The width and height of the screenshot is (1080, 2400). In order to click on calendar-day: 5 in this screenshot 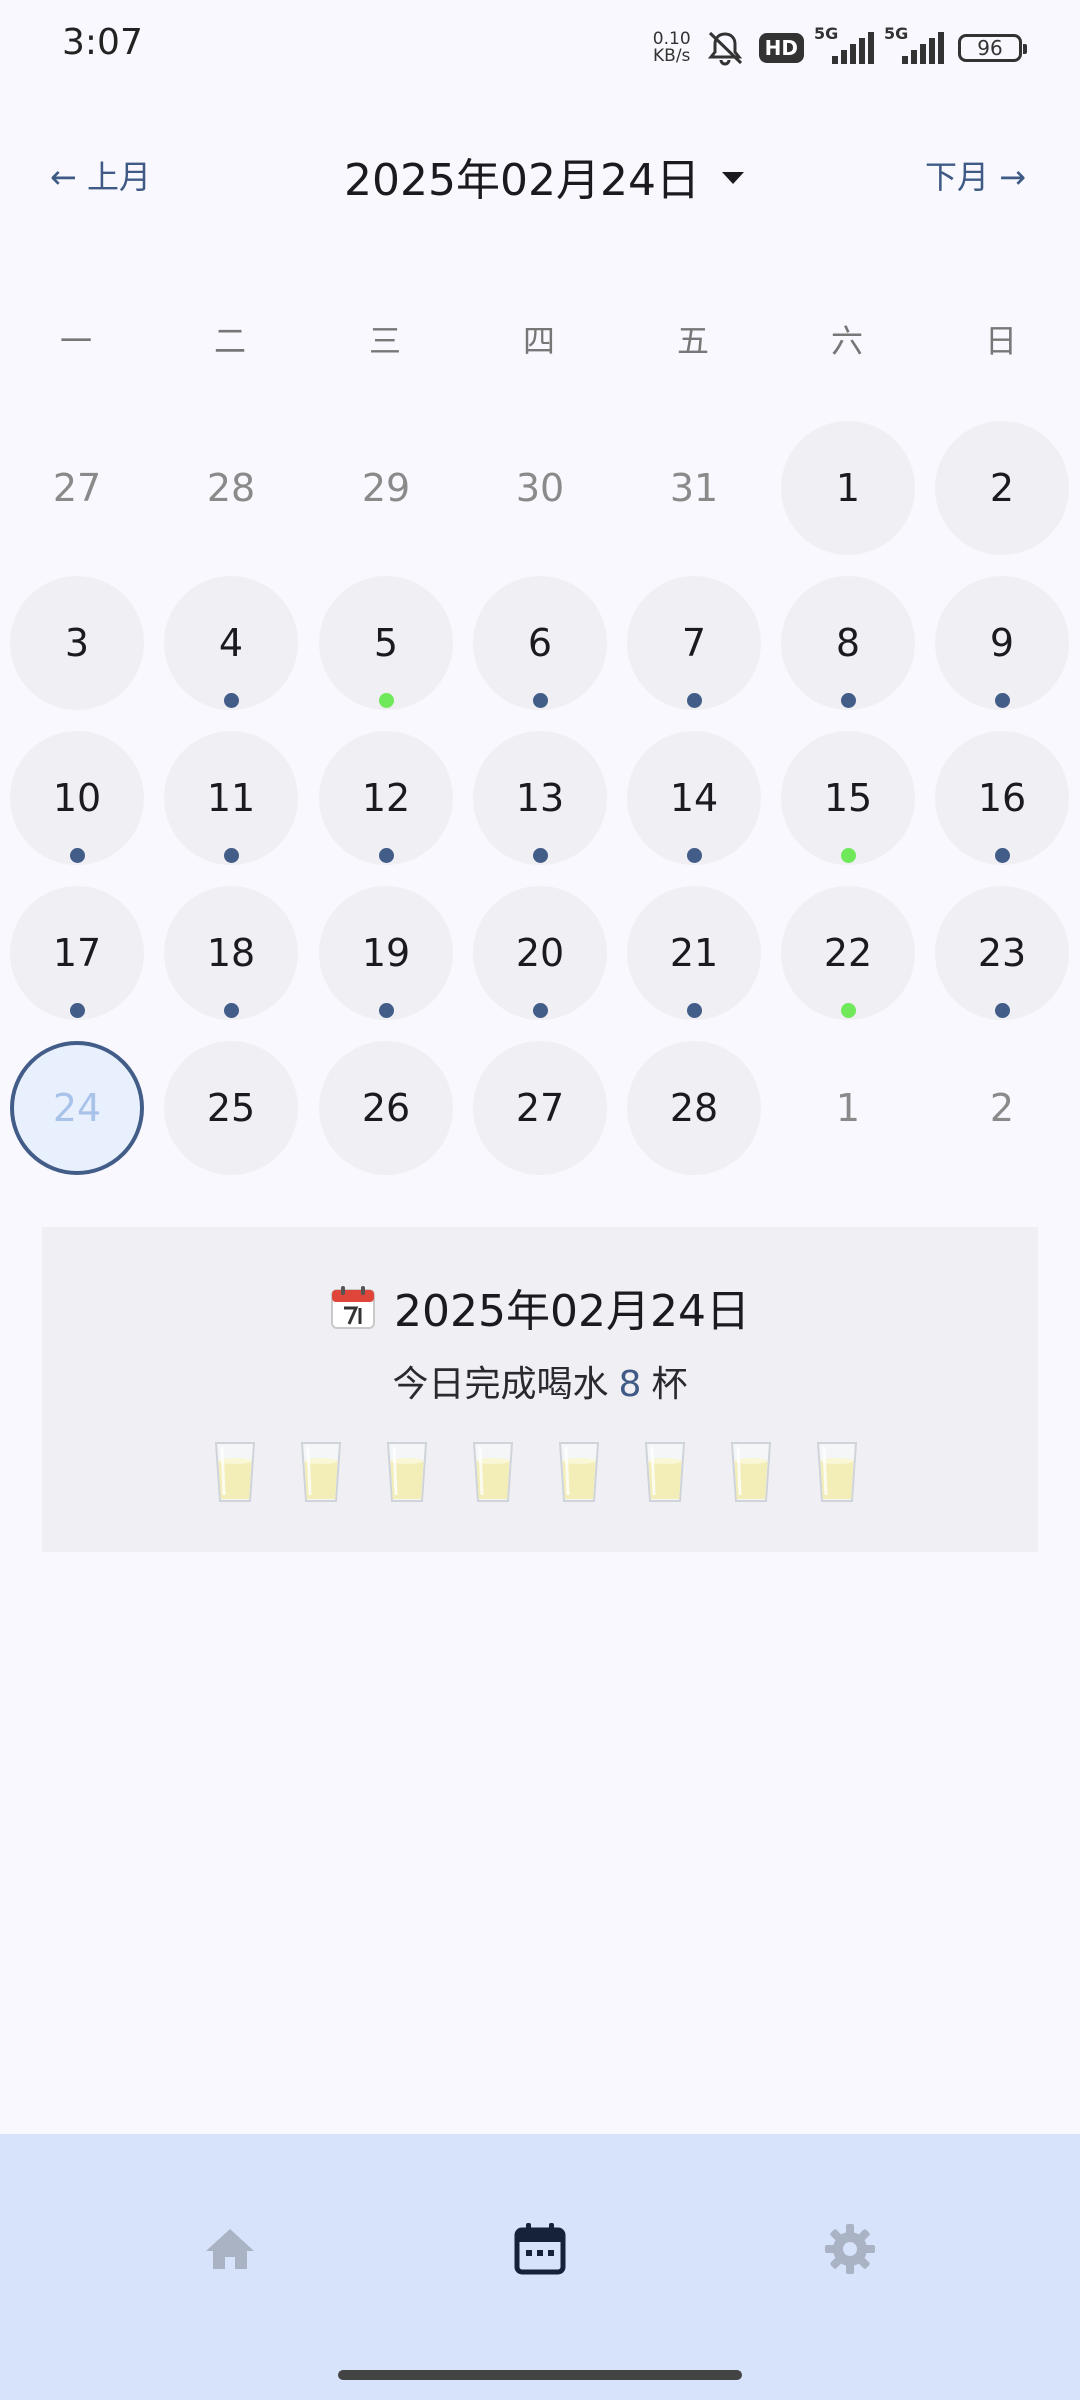, I will do `click(386, 643)`.